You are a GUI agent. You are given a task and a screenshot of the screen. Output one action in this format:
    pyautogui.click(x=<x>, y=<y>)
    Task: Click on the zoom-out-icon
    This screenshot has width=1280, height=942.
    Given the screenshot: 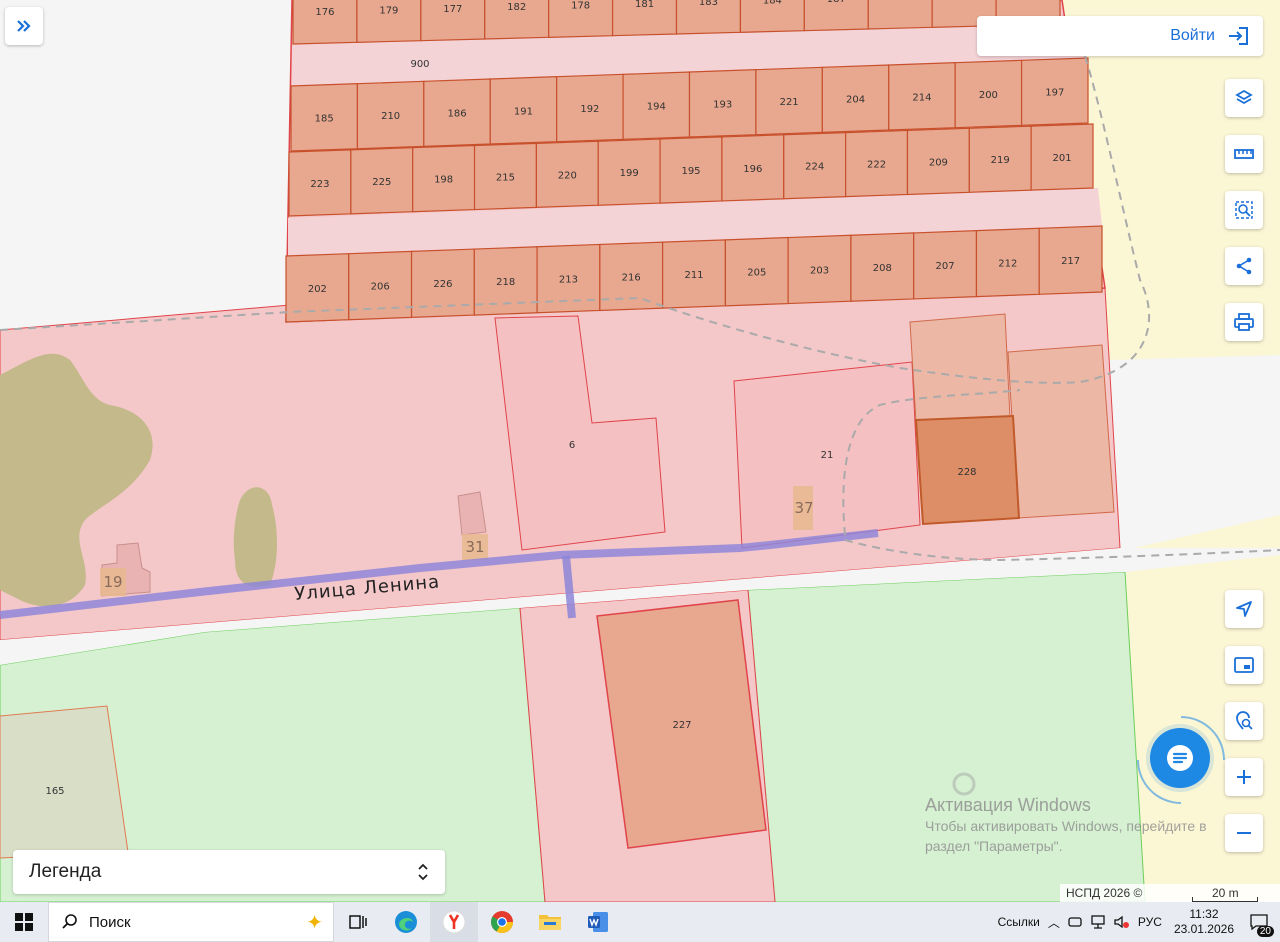 What is the action you would take?
    pyautogui.click(x=1244, y=833)
    